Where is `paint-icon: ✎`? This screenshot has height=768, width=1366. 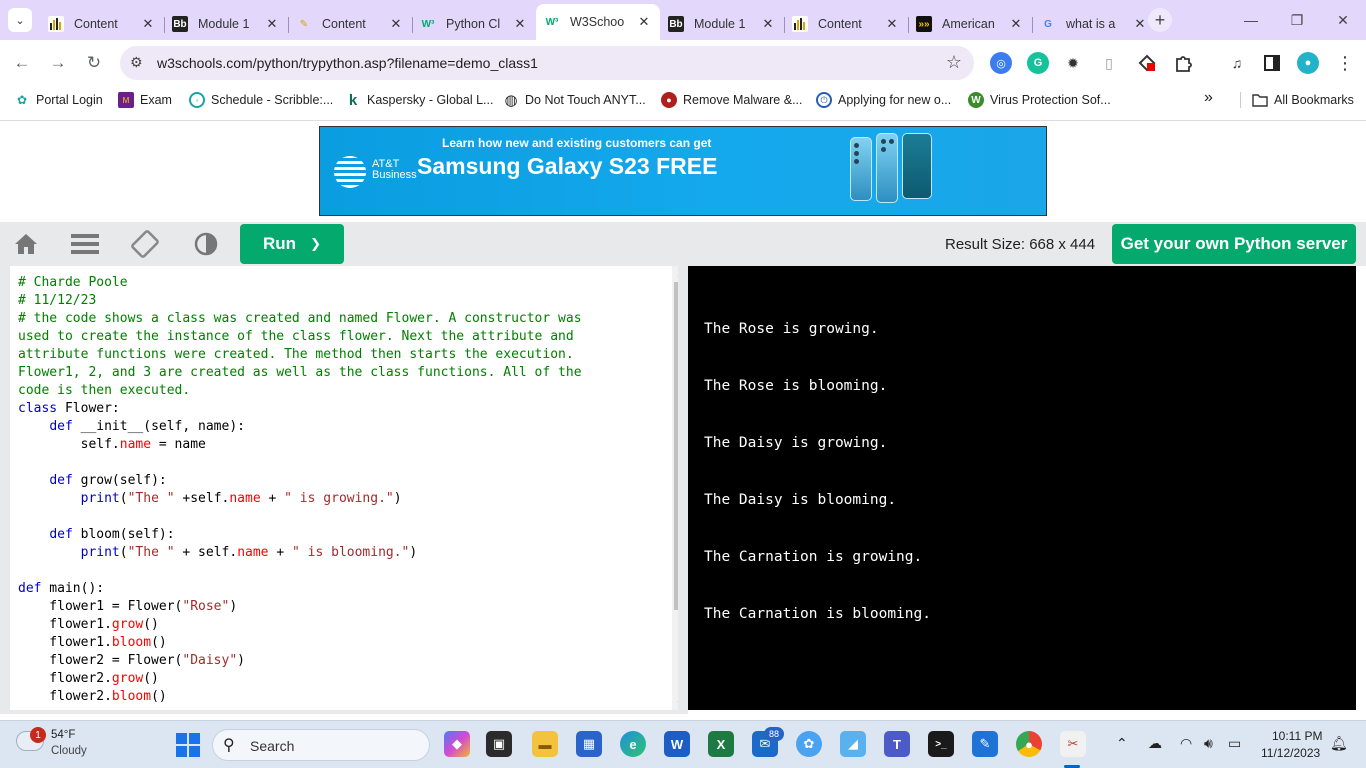 paint-icon: ✎ is located at coordinates (985, 744).